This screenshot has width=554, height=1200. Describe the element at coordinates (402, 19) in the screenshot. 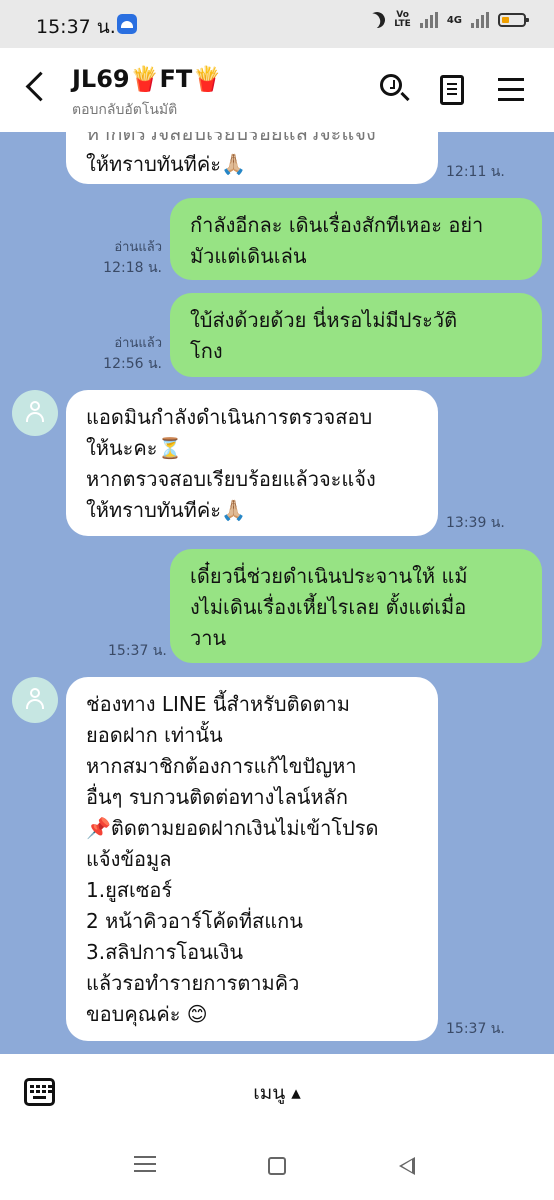

I see `volte-icon: Vo LTE` at that location.